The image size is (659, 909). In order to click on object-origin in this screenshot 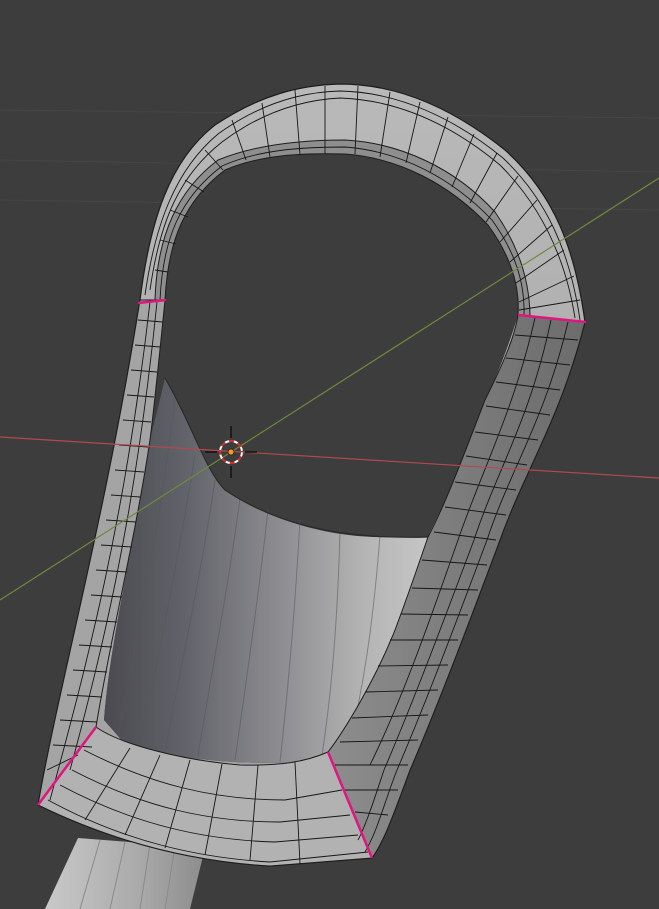, I will do `click(231, 452)`.